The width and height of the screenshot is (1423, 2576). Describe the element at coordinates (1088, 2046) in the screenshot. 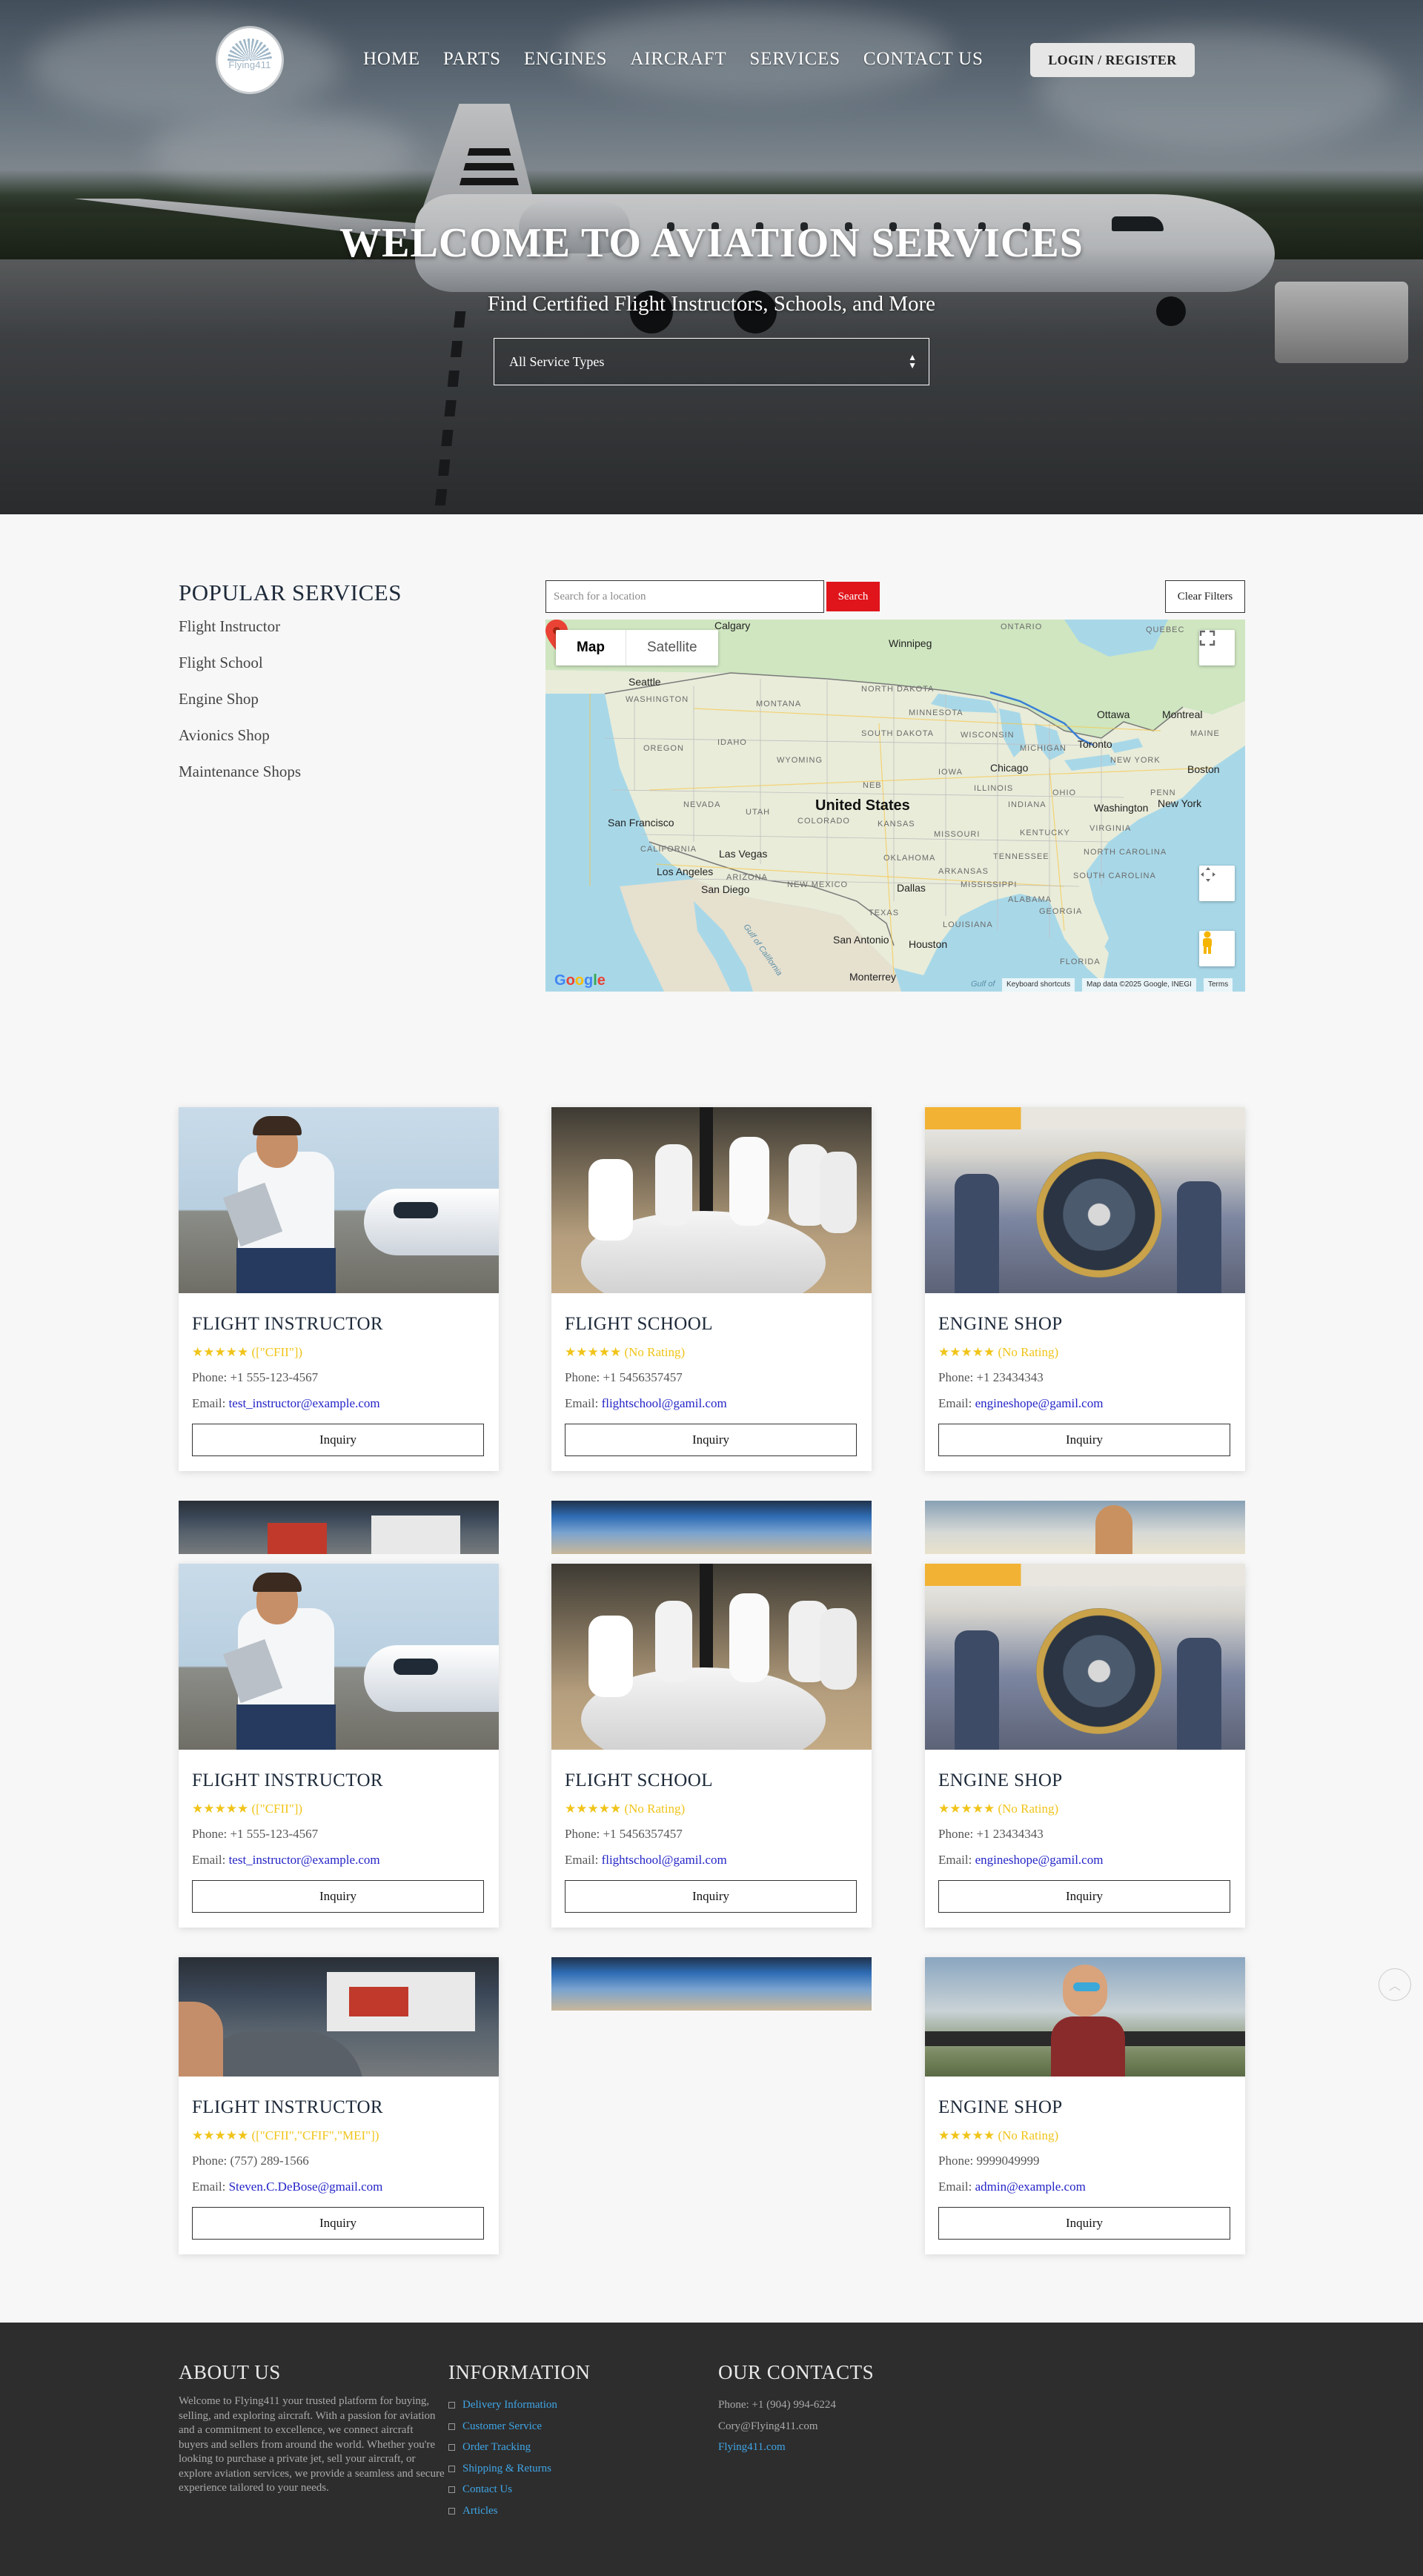

I see `pilot-jacket` at that location.